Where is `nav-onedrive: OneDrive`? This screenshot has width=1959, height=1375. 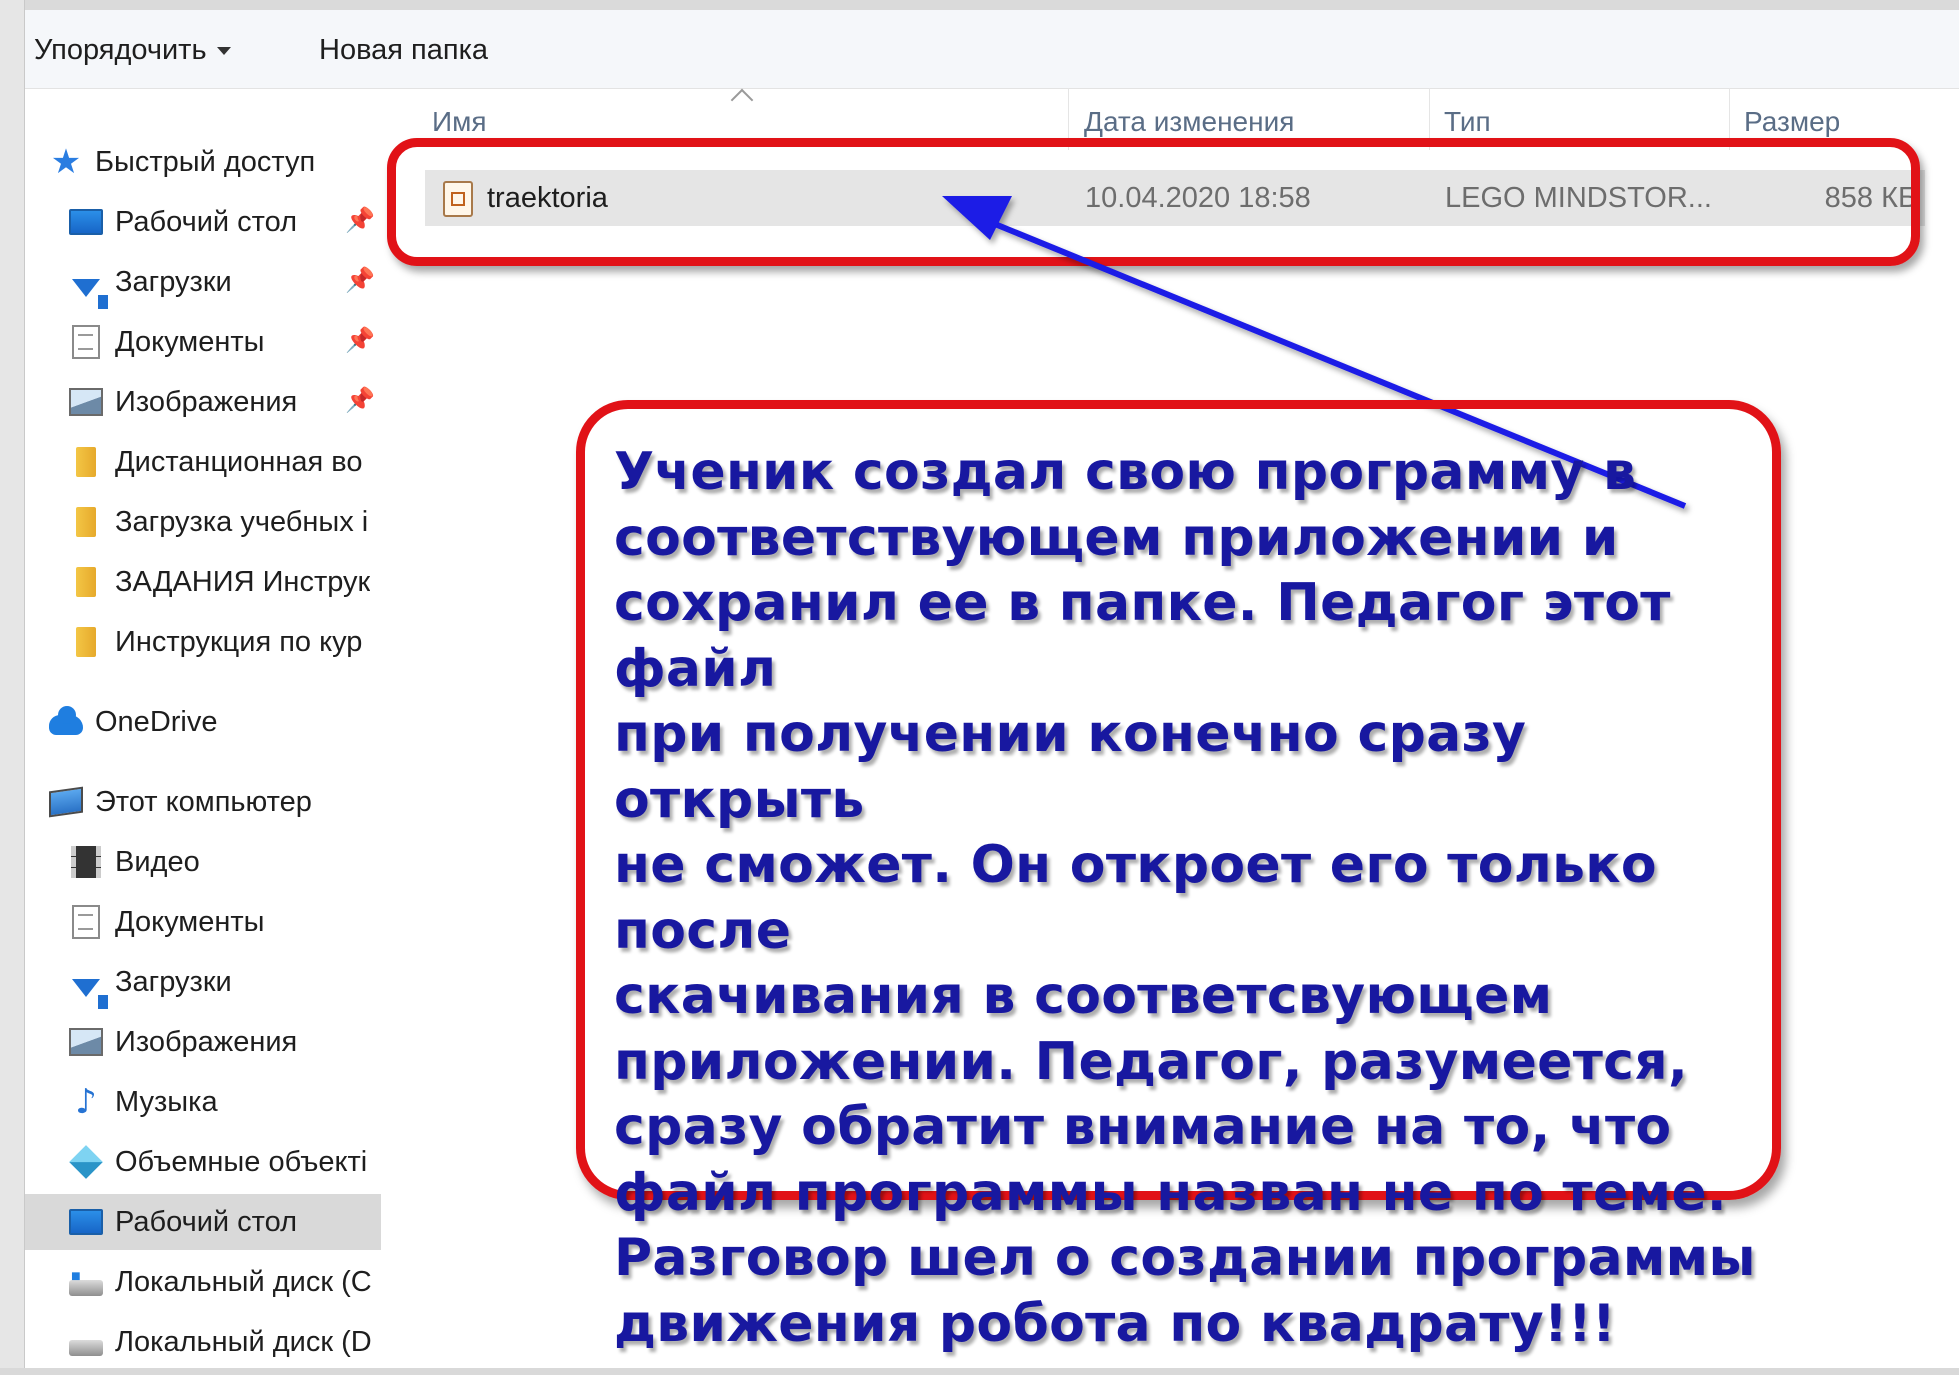 nav-onedrive: OneDrive is located at coordinates (214, 722).